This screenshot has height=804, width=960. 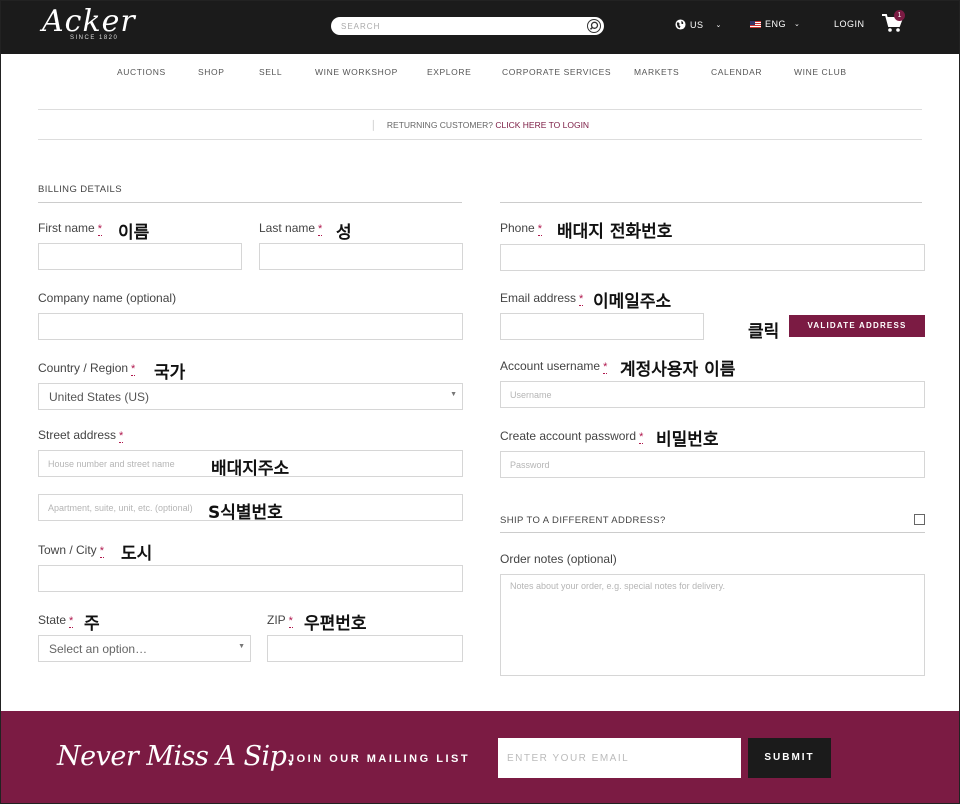 I want to click on username-input, so click(x=712, y=394).